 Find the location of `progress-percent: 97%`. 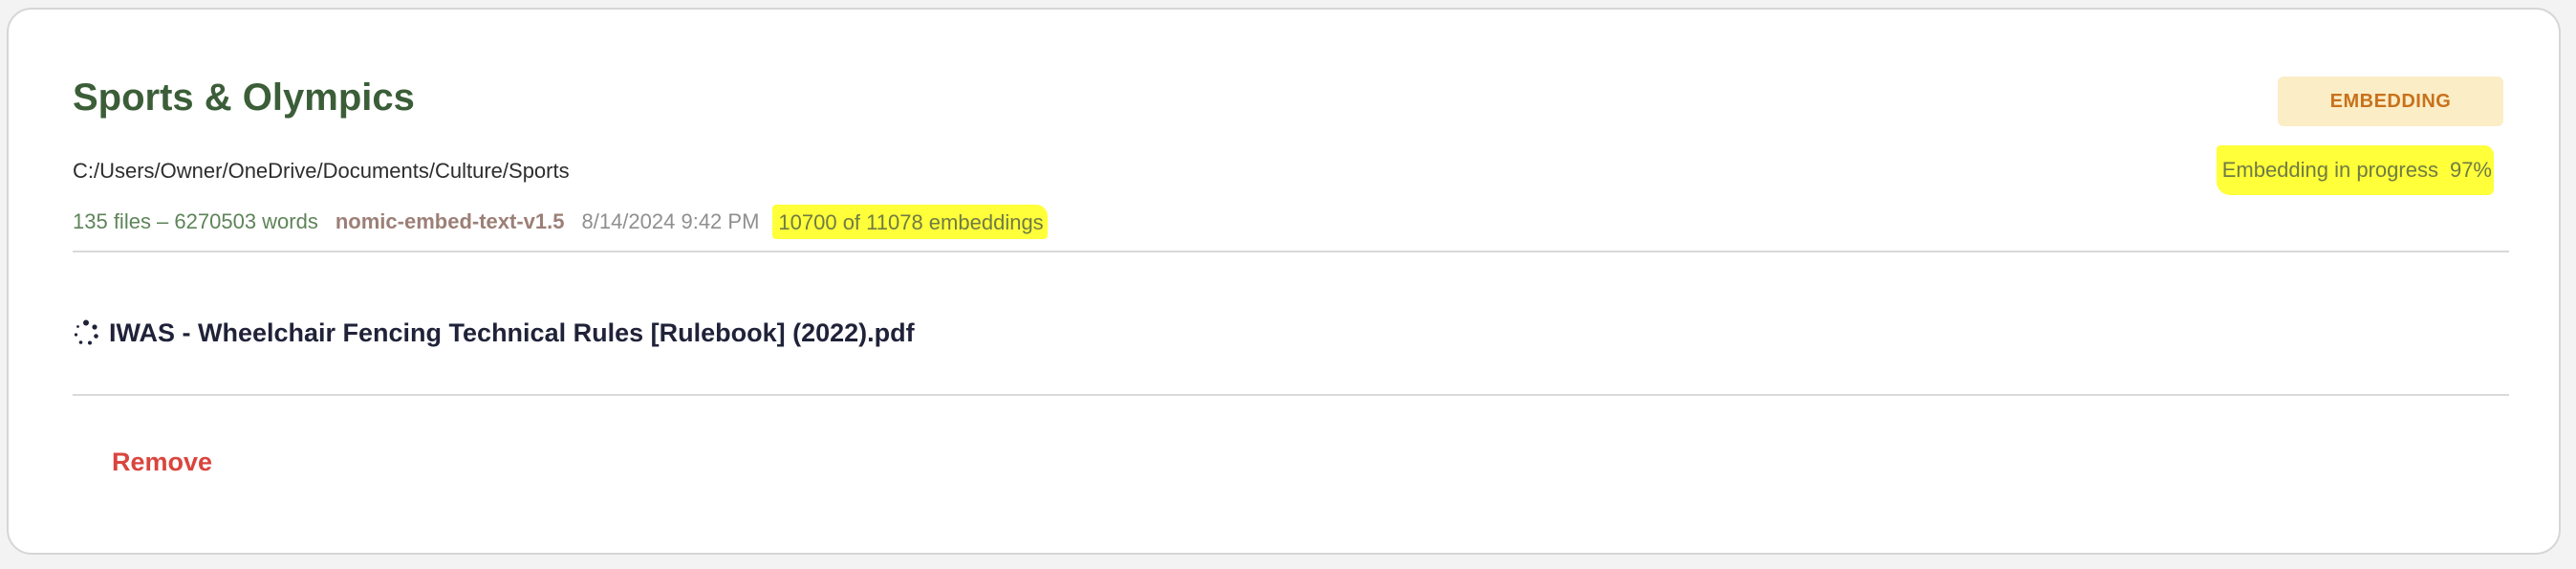

progress-percent: 97% is located at coordinates (2471, 170).